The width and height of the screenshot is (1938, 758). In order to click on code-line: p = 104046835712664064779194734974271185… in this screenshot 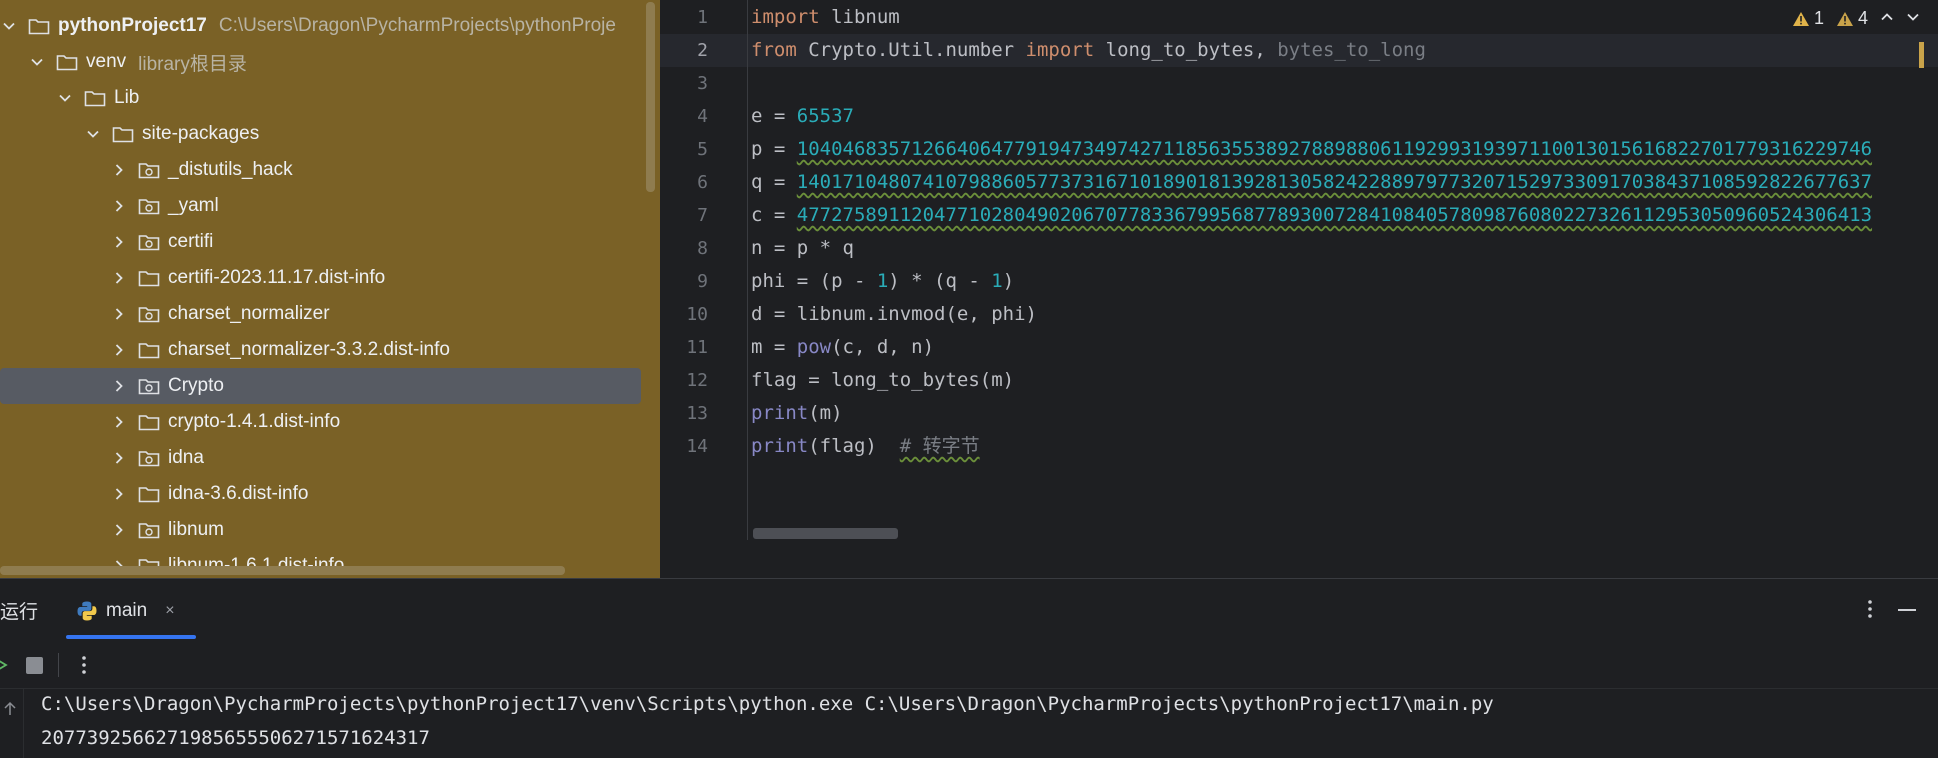, I will do `click(1311, 149)`.